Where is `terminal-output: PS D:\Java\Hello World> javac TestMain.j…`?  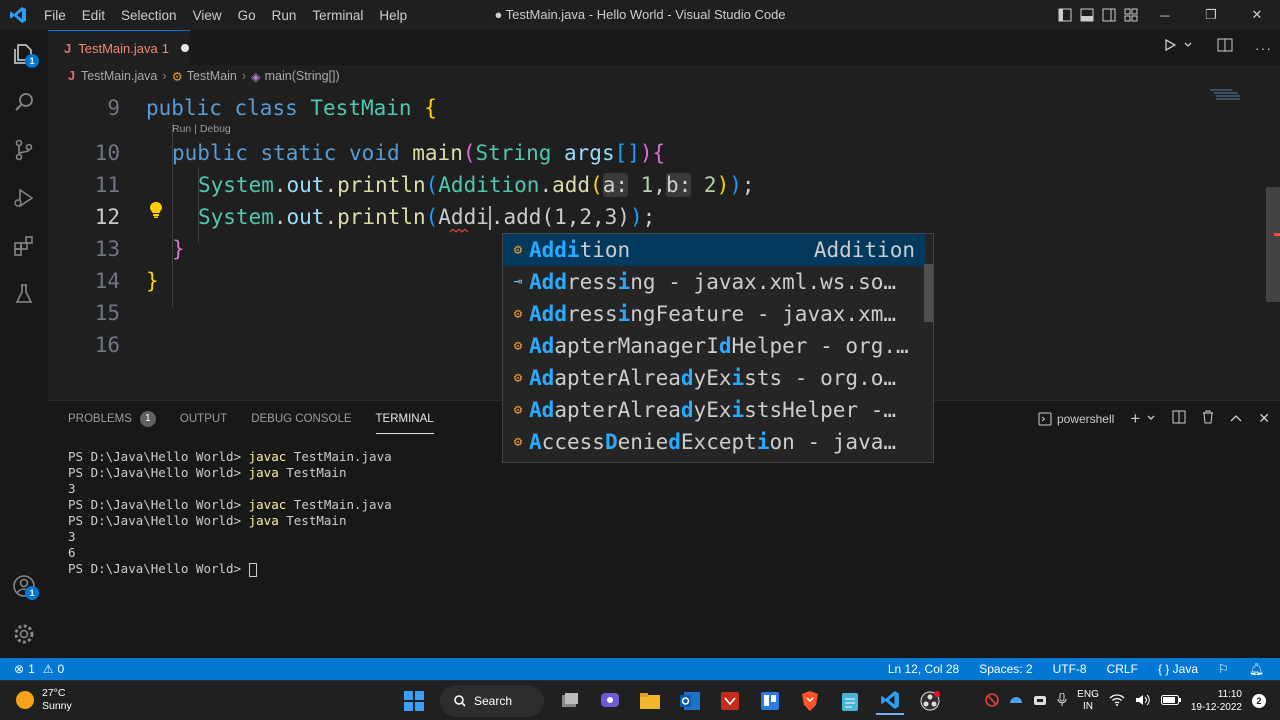
terminal-output: PS D:\Java\Hello World> javac TestMain.j… is located at coordinates (230, 513).